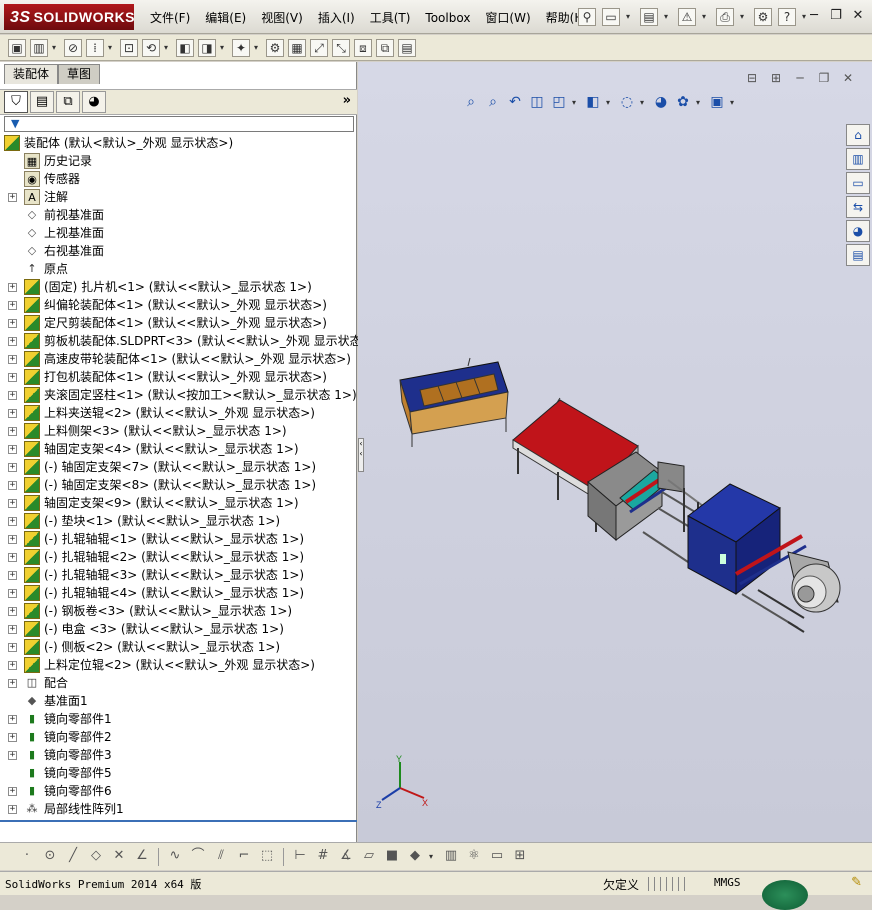 Image resolution: width=872 pixels, height=910 pixels. Describe the element at coordinates (454, 402) in the screenshot. I see `pallet-crate` at that location.